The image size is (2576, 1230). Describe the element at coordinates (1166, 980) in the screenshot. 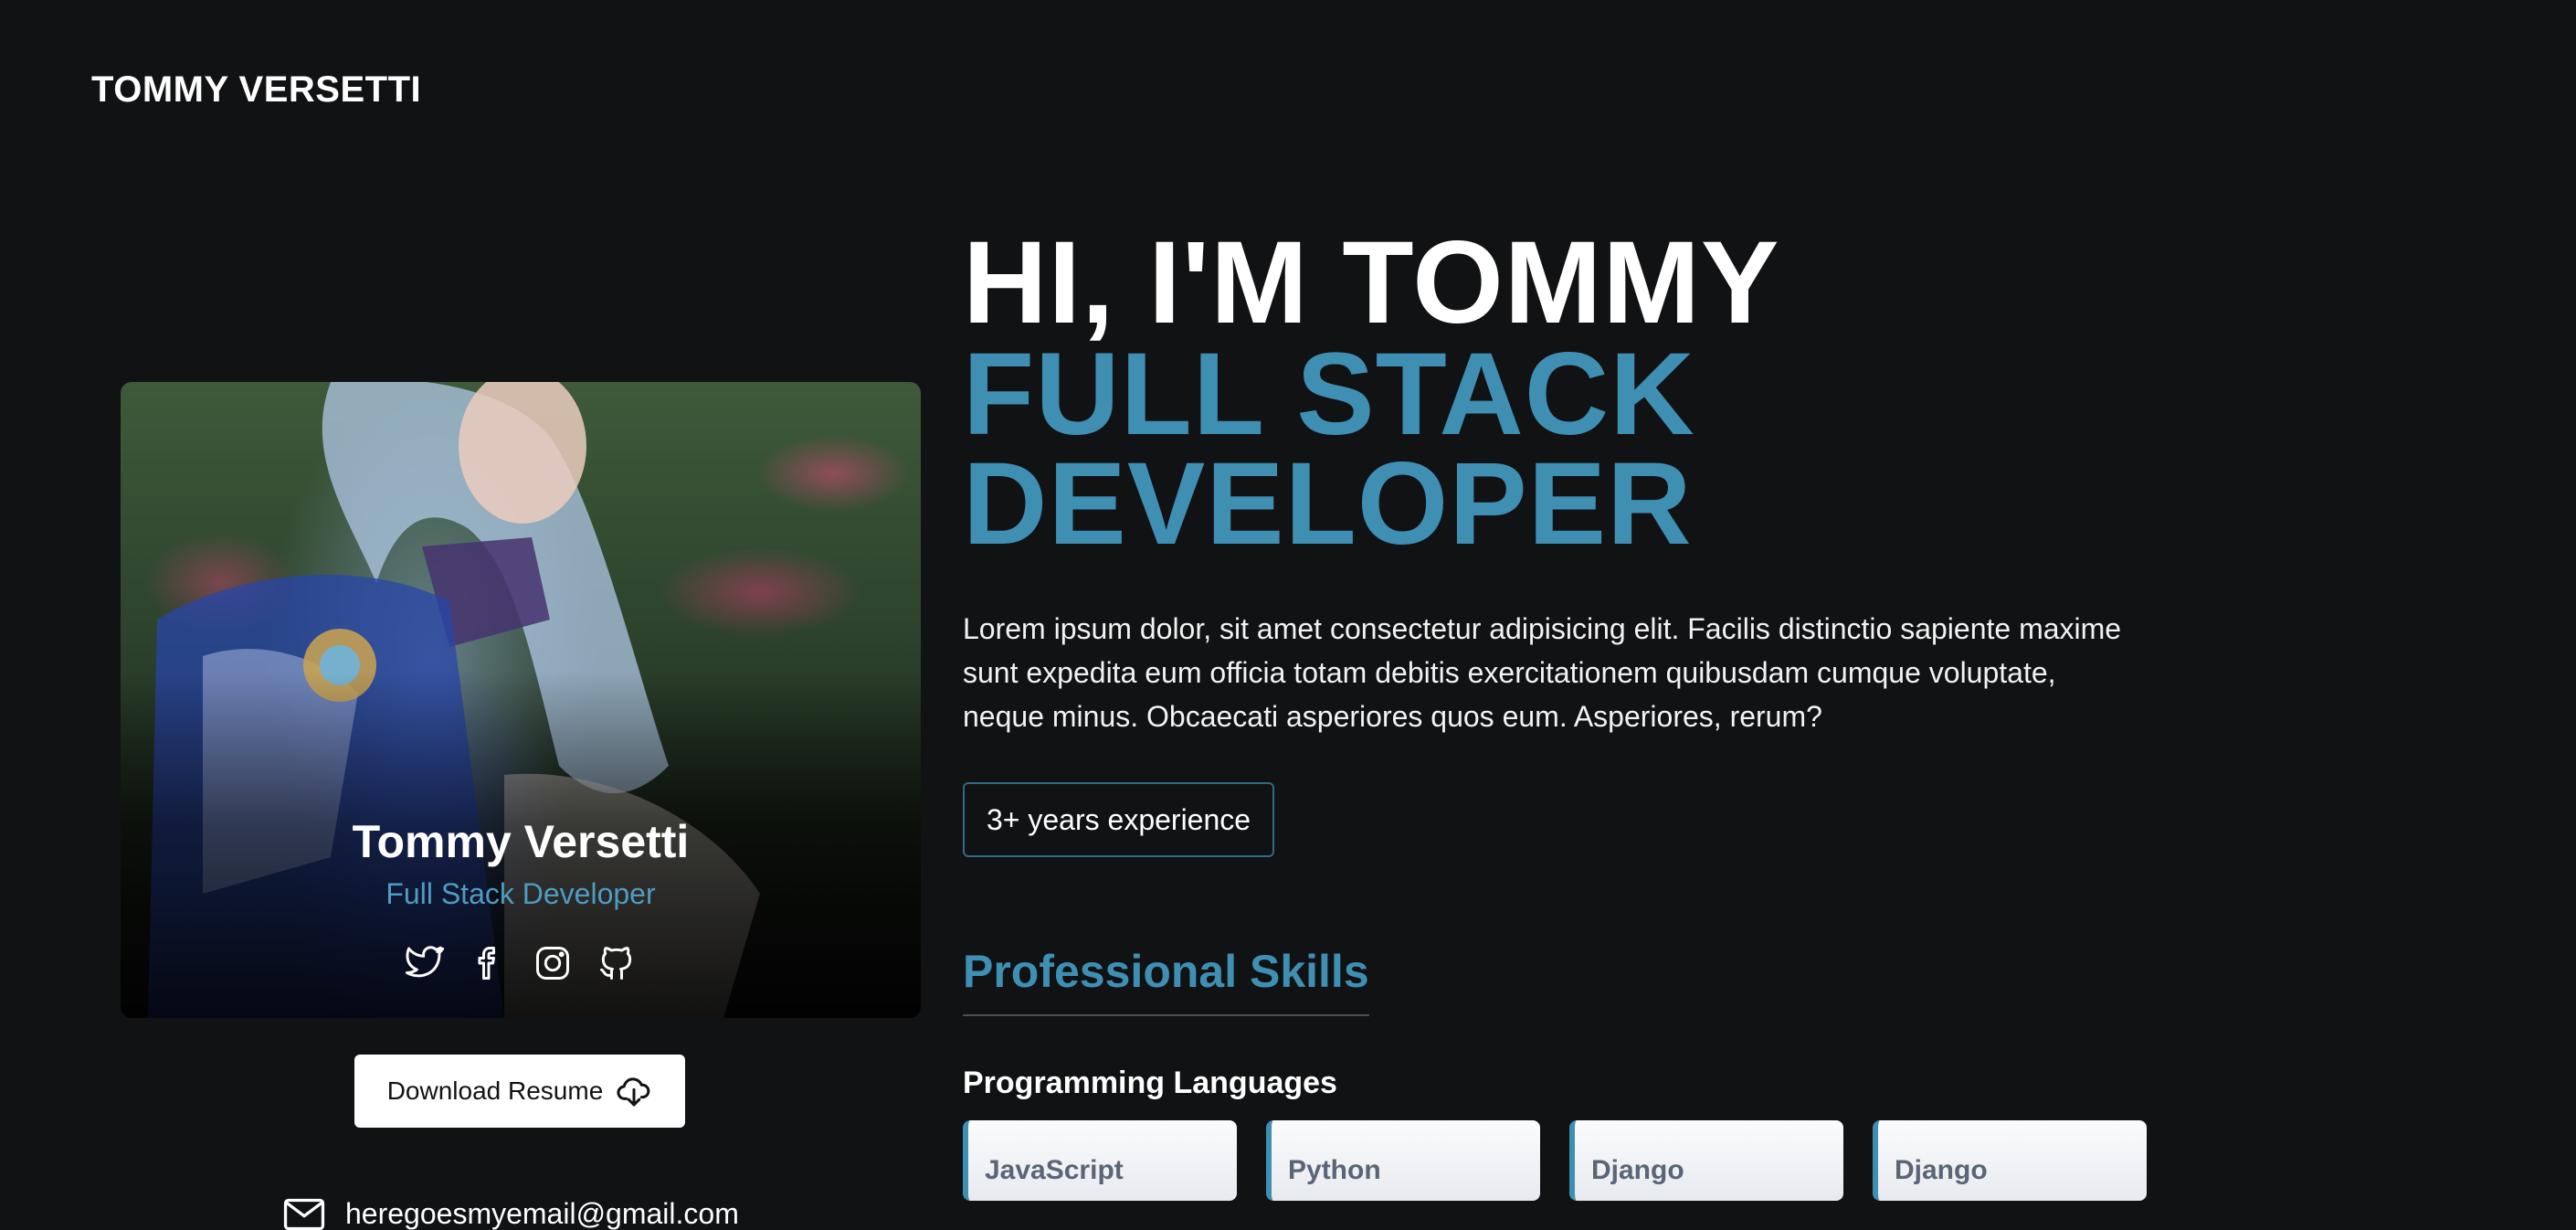

I see `skills-section-title: Professional Skills` at that location.